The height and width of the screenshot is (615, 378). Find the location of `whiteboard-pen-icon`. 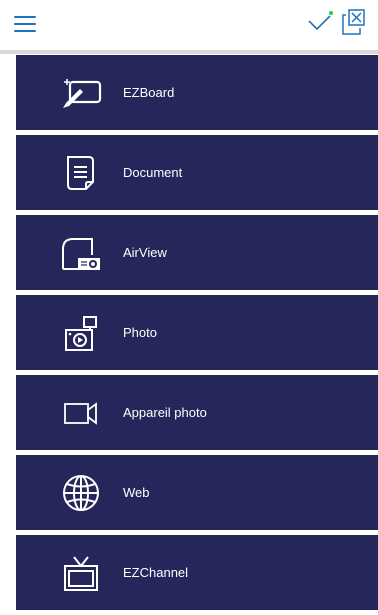

whiteboard-pen-icon is located at coordinates (81, 93).